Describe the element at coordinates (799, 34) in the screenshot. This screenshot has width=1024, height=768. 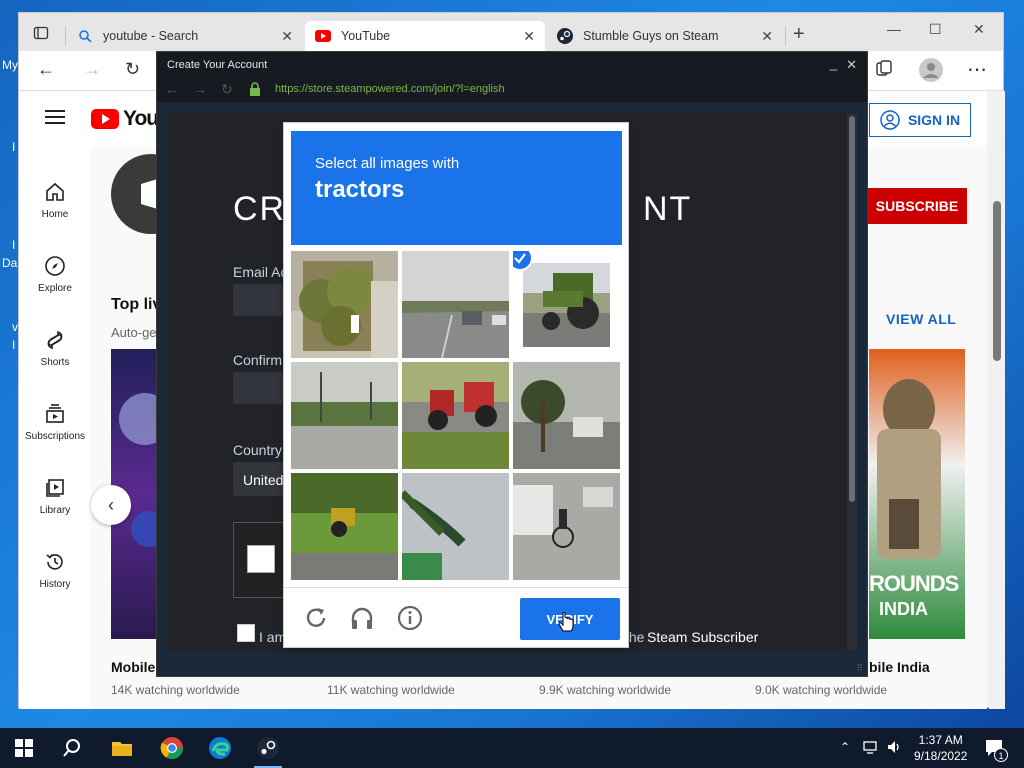
I see `new-tab-button: +` at that location.